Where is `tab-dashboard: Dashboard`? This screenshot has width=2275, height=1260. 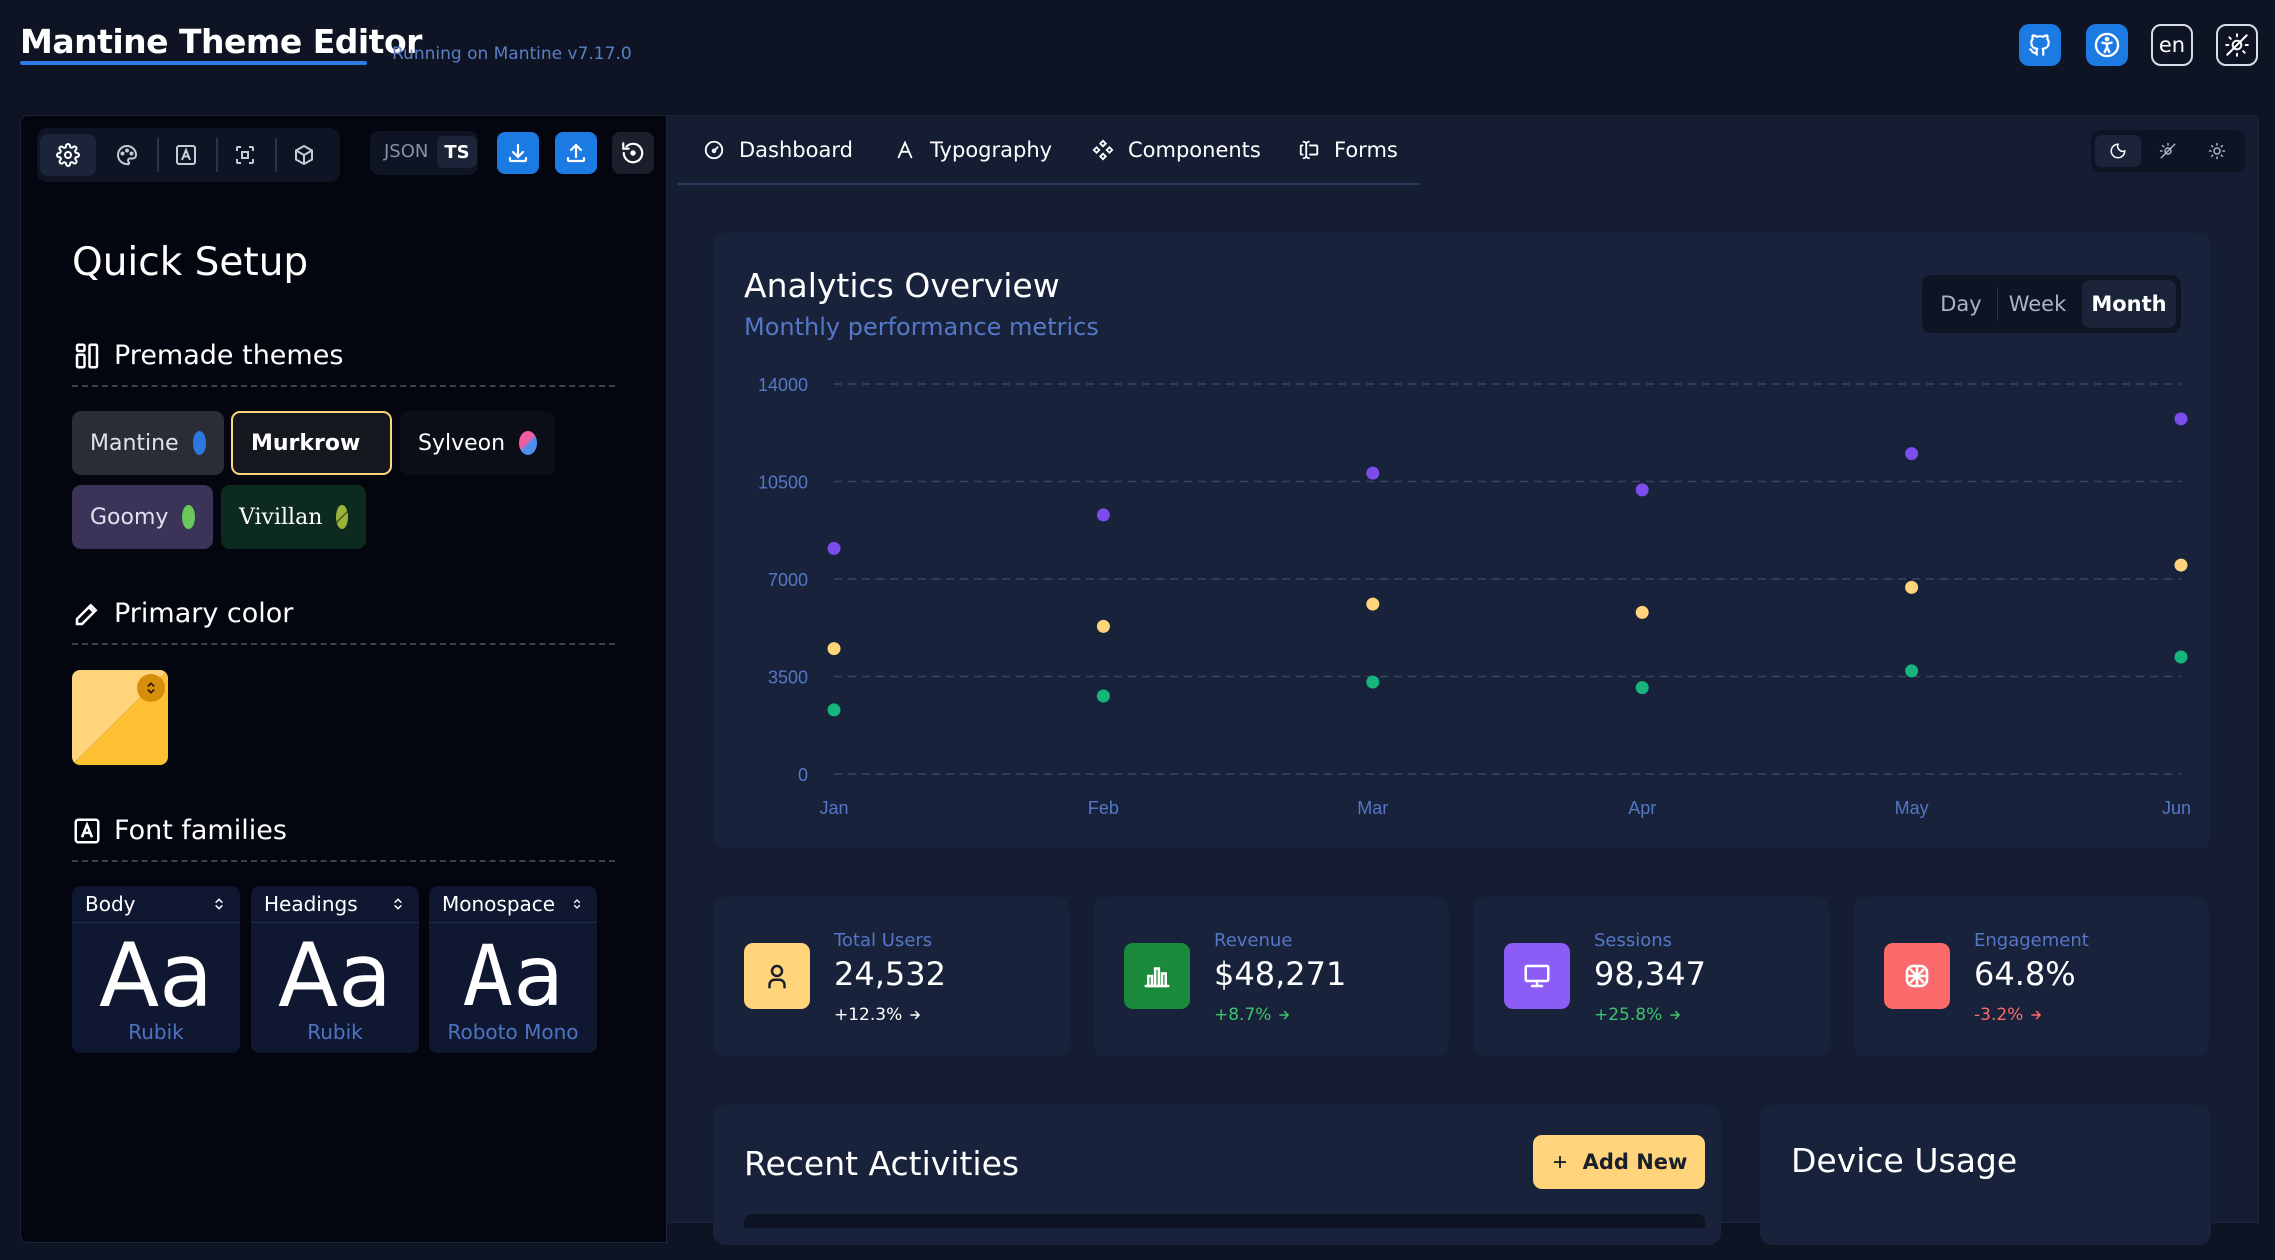
tab-dashboard: Dashboard is located at coordinates (778, 150).